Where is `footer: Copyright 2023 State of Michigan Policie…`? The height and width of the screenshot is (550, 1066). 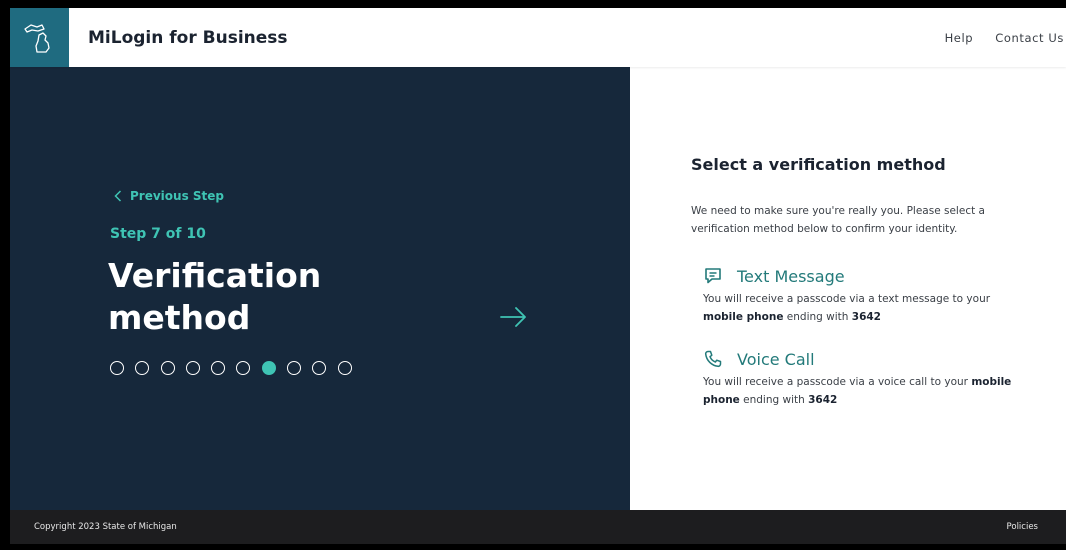
footer: Copyright 2023 State of Michigan Policie… is located at coordinates (538, 527).